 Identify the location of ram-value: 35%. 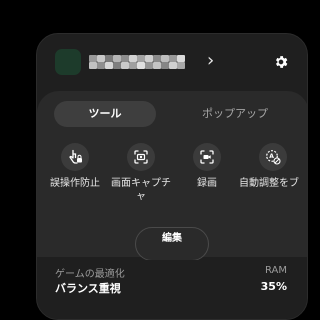
(273, 286).